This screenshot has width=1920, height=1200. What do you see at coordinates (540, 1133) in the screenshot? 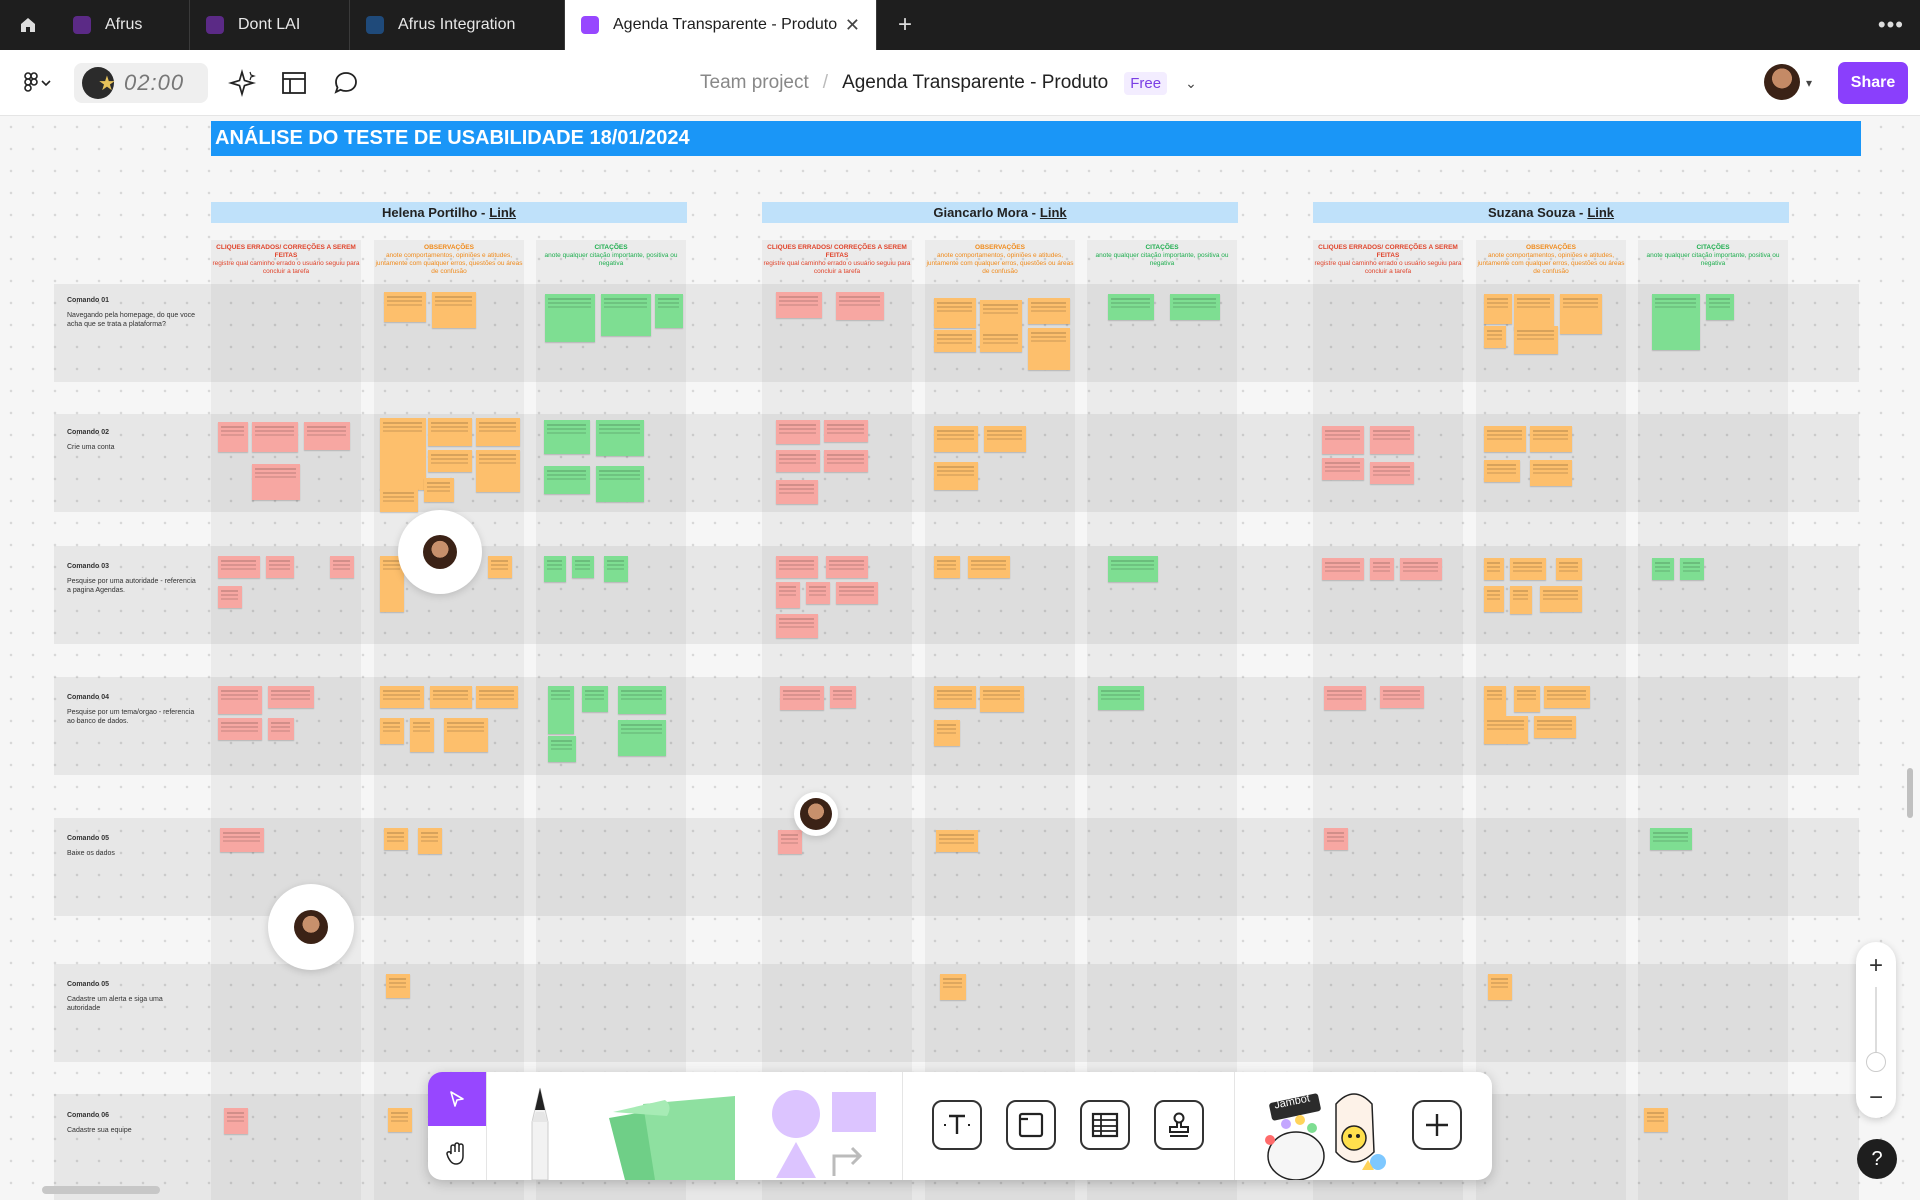
I see `marker-tool` at bounding box center [540, 1133].